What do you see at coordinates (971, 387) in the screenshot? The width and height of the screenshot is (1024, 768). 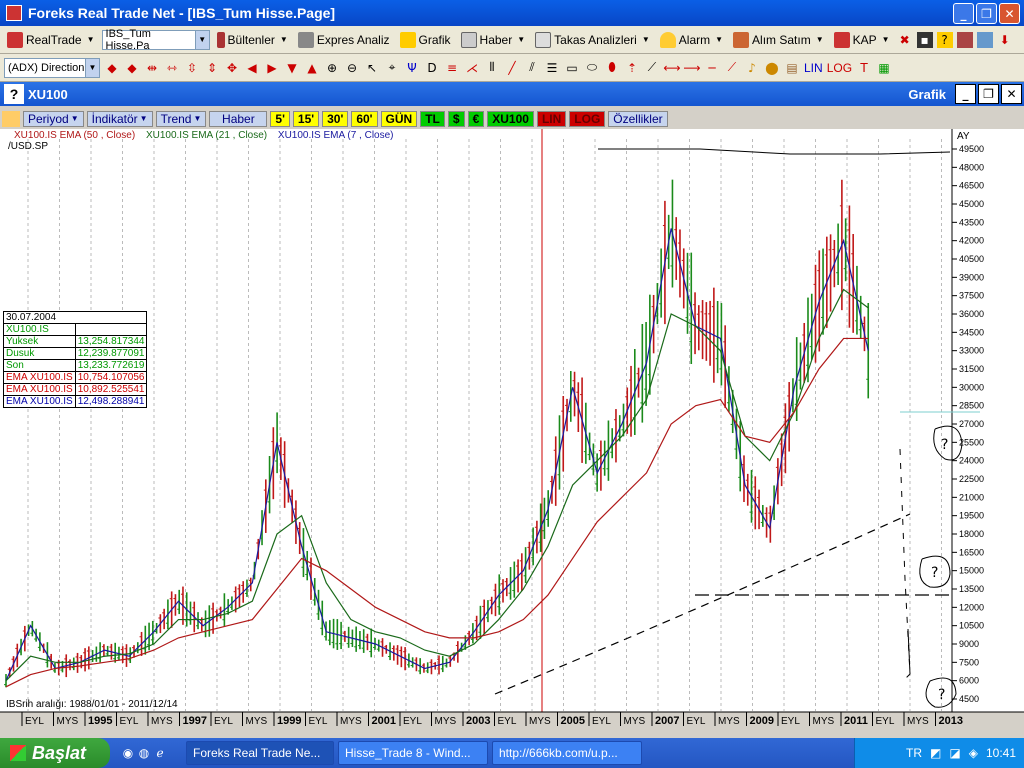 I see `y-tick-label: 30000` at bounding box center [971, 387].